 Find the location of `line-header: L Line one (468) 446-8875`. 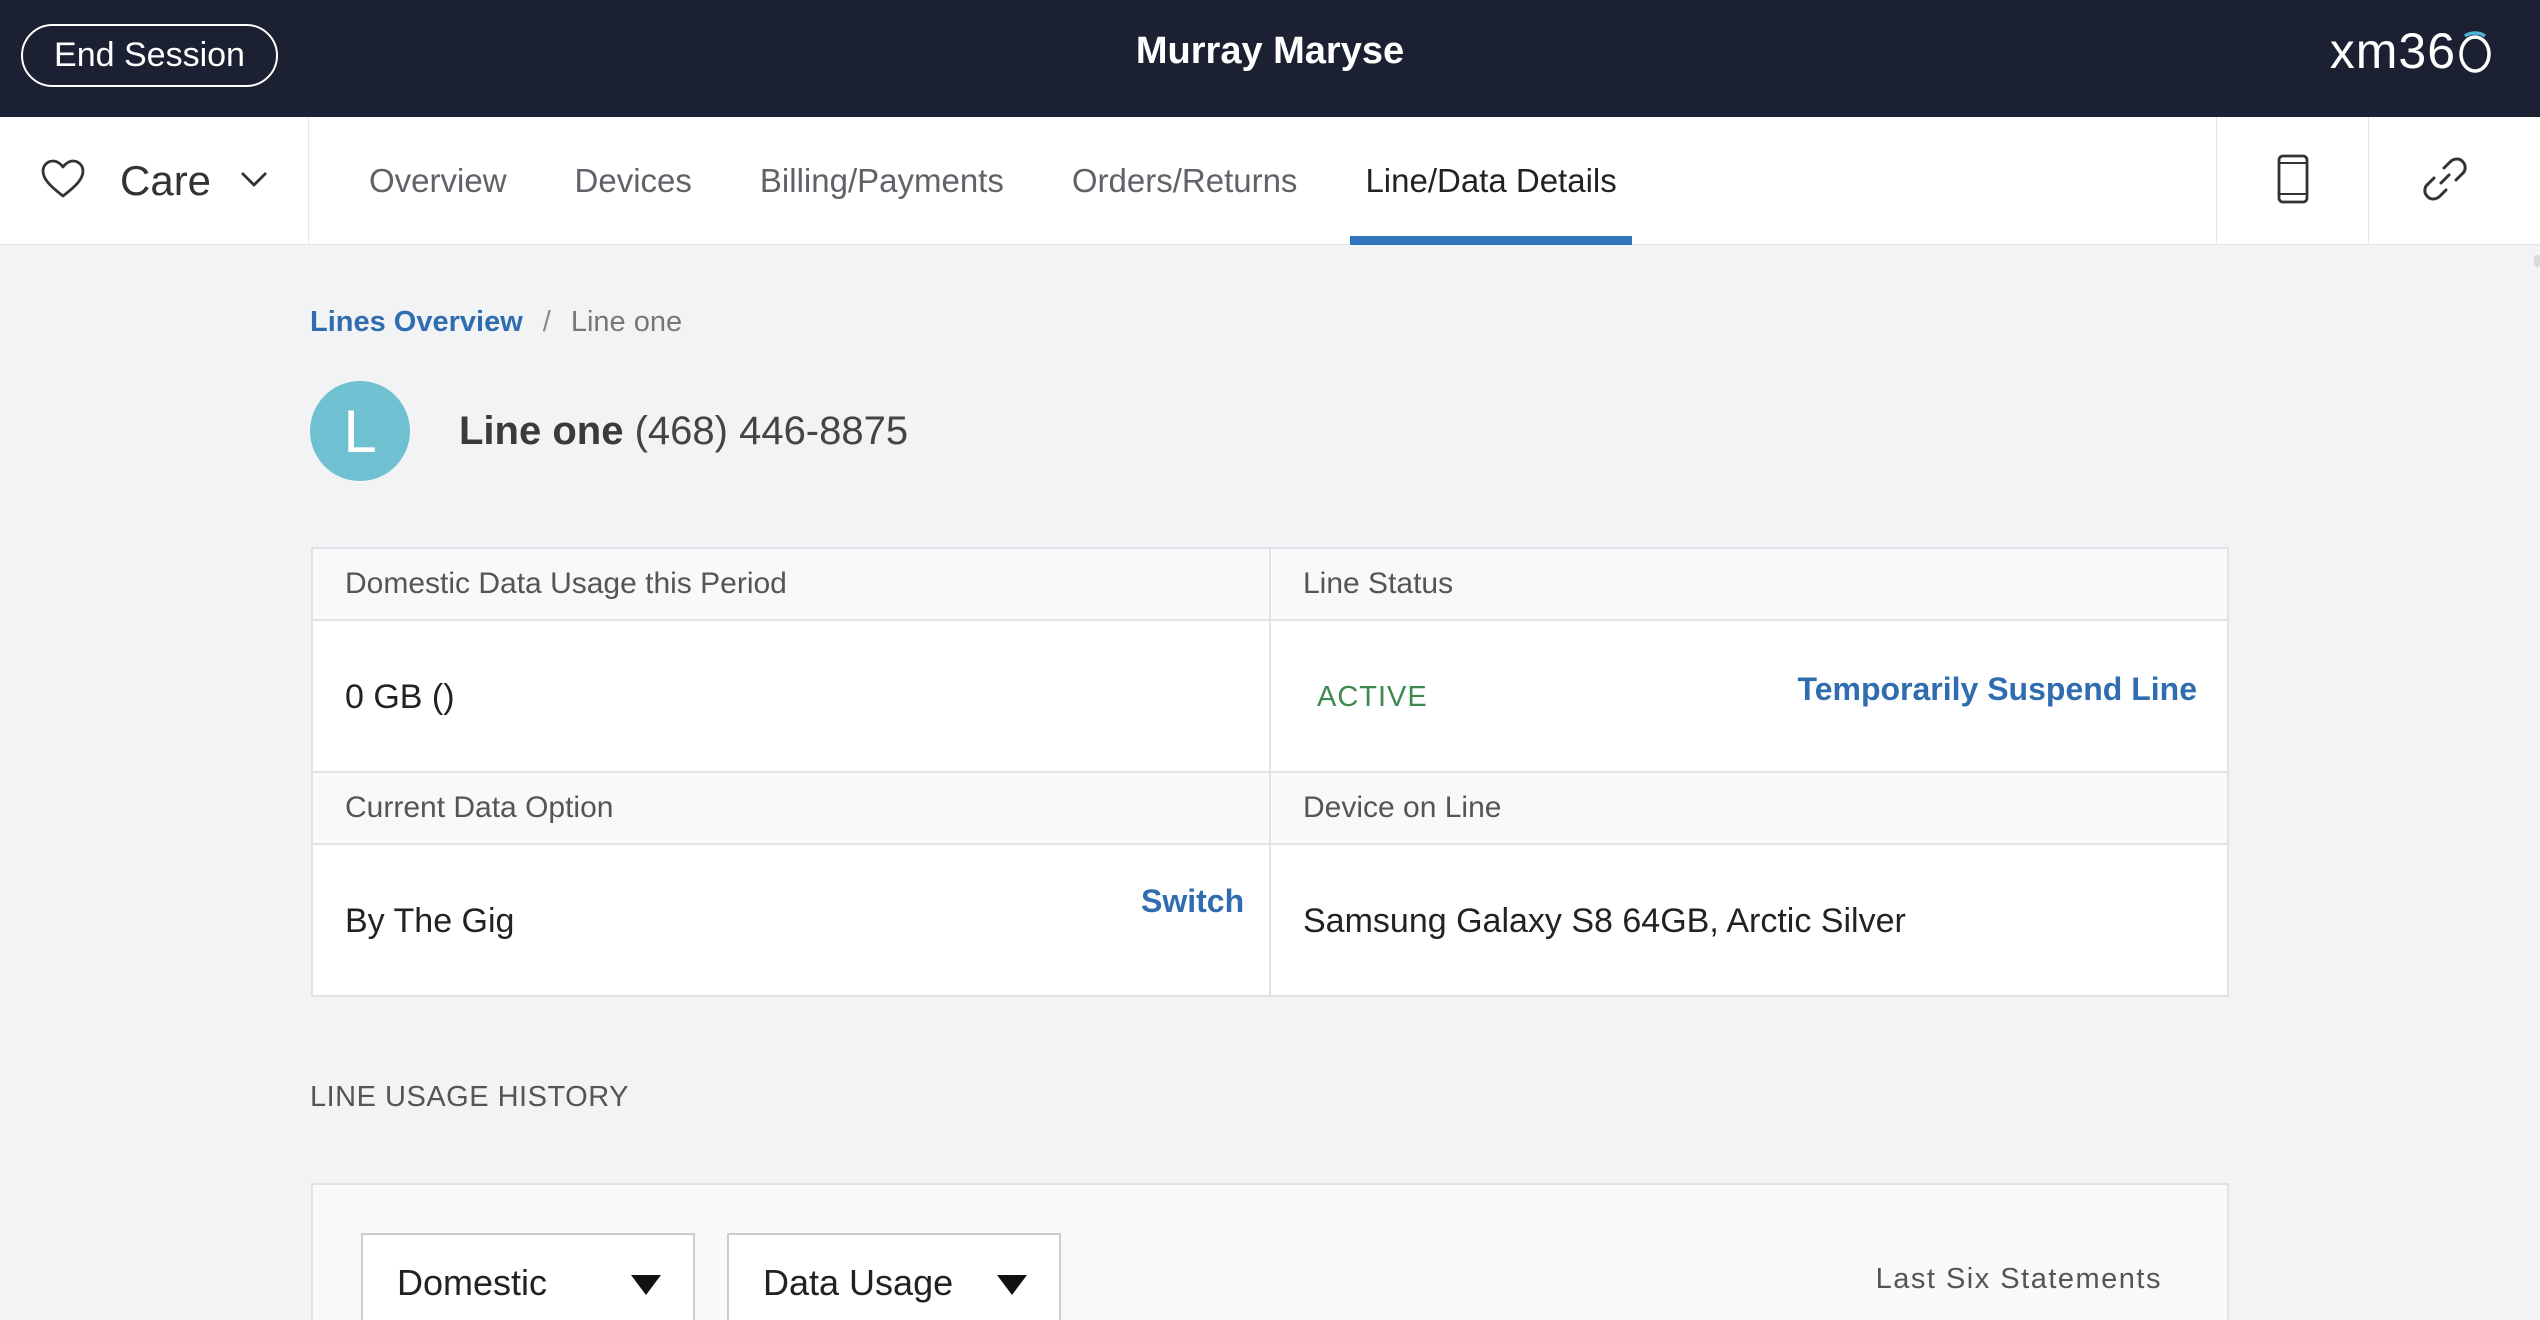

line-header: L Line one (468) 446-8875 is located at coordinates (609, 431).